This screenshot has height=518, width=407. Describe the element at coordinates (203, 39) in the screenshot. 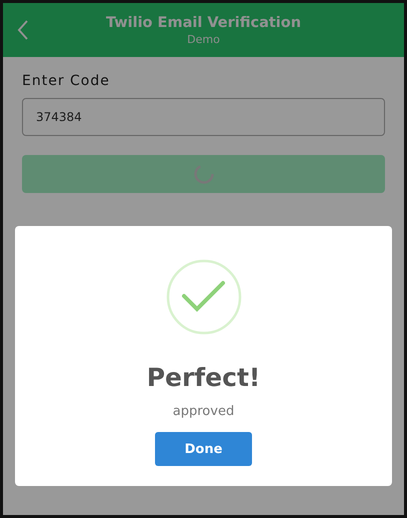

I see `header-subtitle: Demo` at that location.